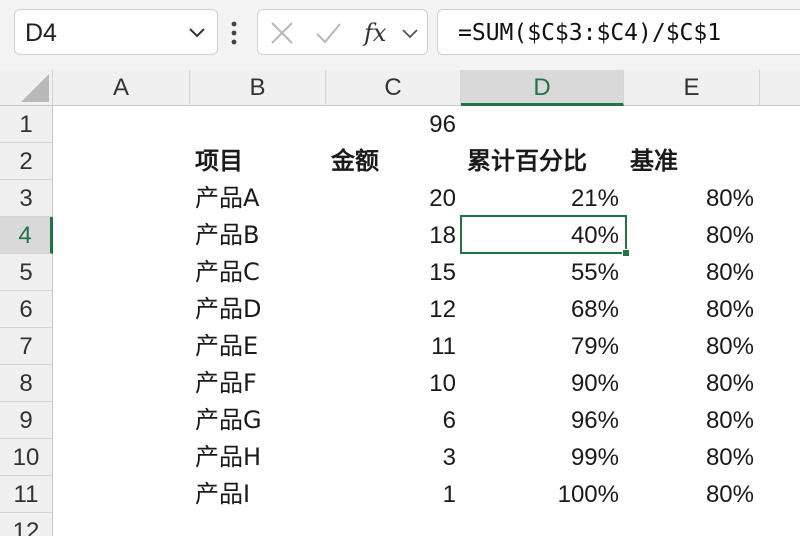 Image resolution: width=800 pixels, height=536 pixels. What do you see at coordinates (692, 88) in the screenshot?
I see `column-header-e: E` at bounding box center [692, 88].